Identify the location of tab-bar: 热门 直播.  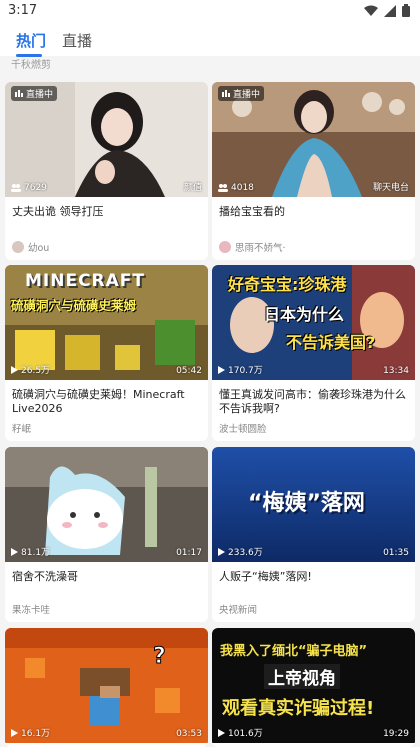
(210, 40).